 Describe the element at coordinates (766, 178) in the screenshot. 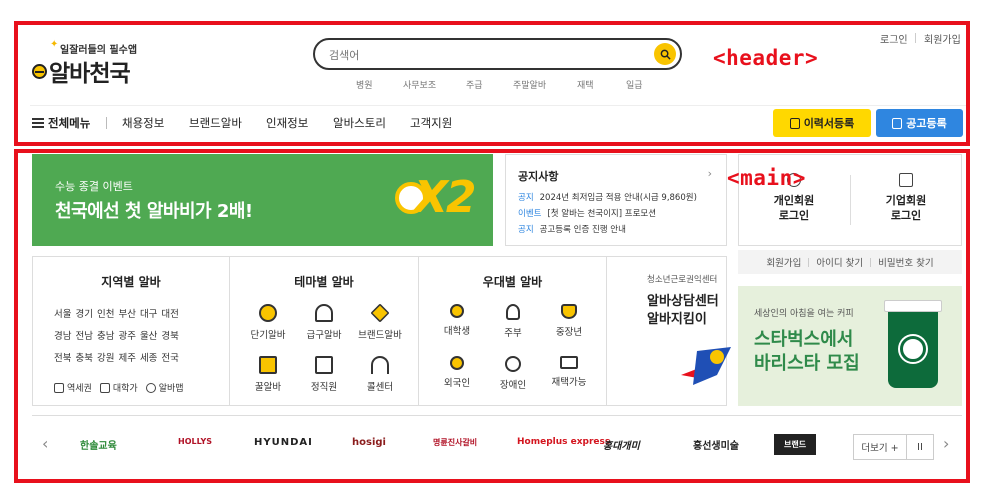

I see `main-annotation-label: <main>` at that location.